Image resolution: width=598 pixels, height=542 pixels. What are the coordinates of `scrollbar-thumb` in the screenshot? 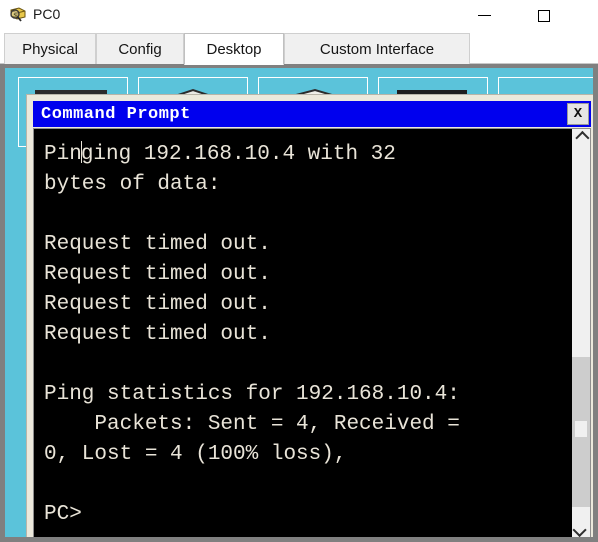 It's located at (581, 432).